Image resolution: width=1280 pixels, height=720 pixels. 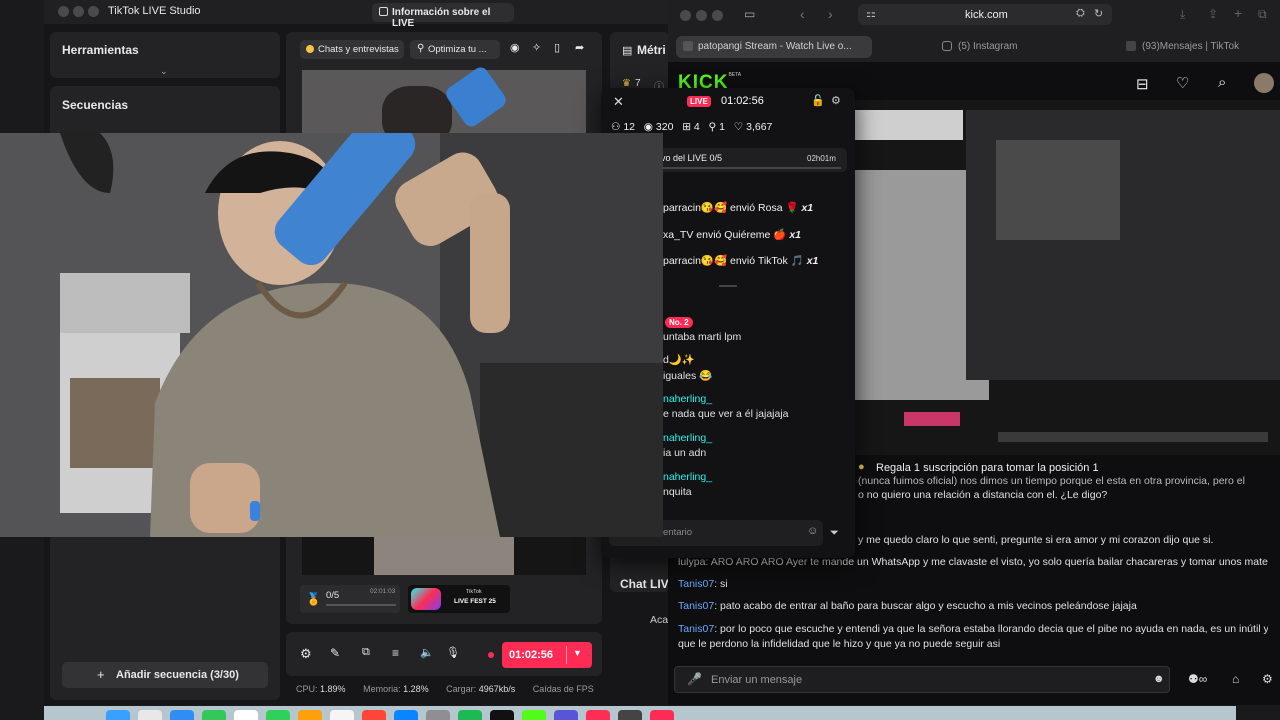 What do you see at coordinates (459, 599) in the screenshot?
I see `live-fest-badge: TikTok LIVE FEST 25` at bounding box center [459, 599].